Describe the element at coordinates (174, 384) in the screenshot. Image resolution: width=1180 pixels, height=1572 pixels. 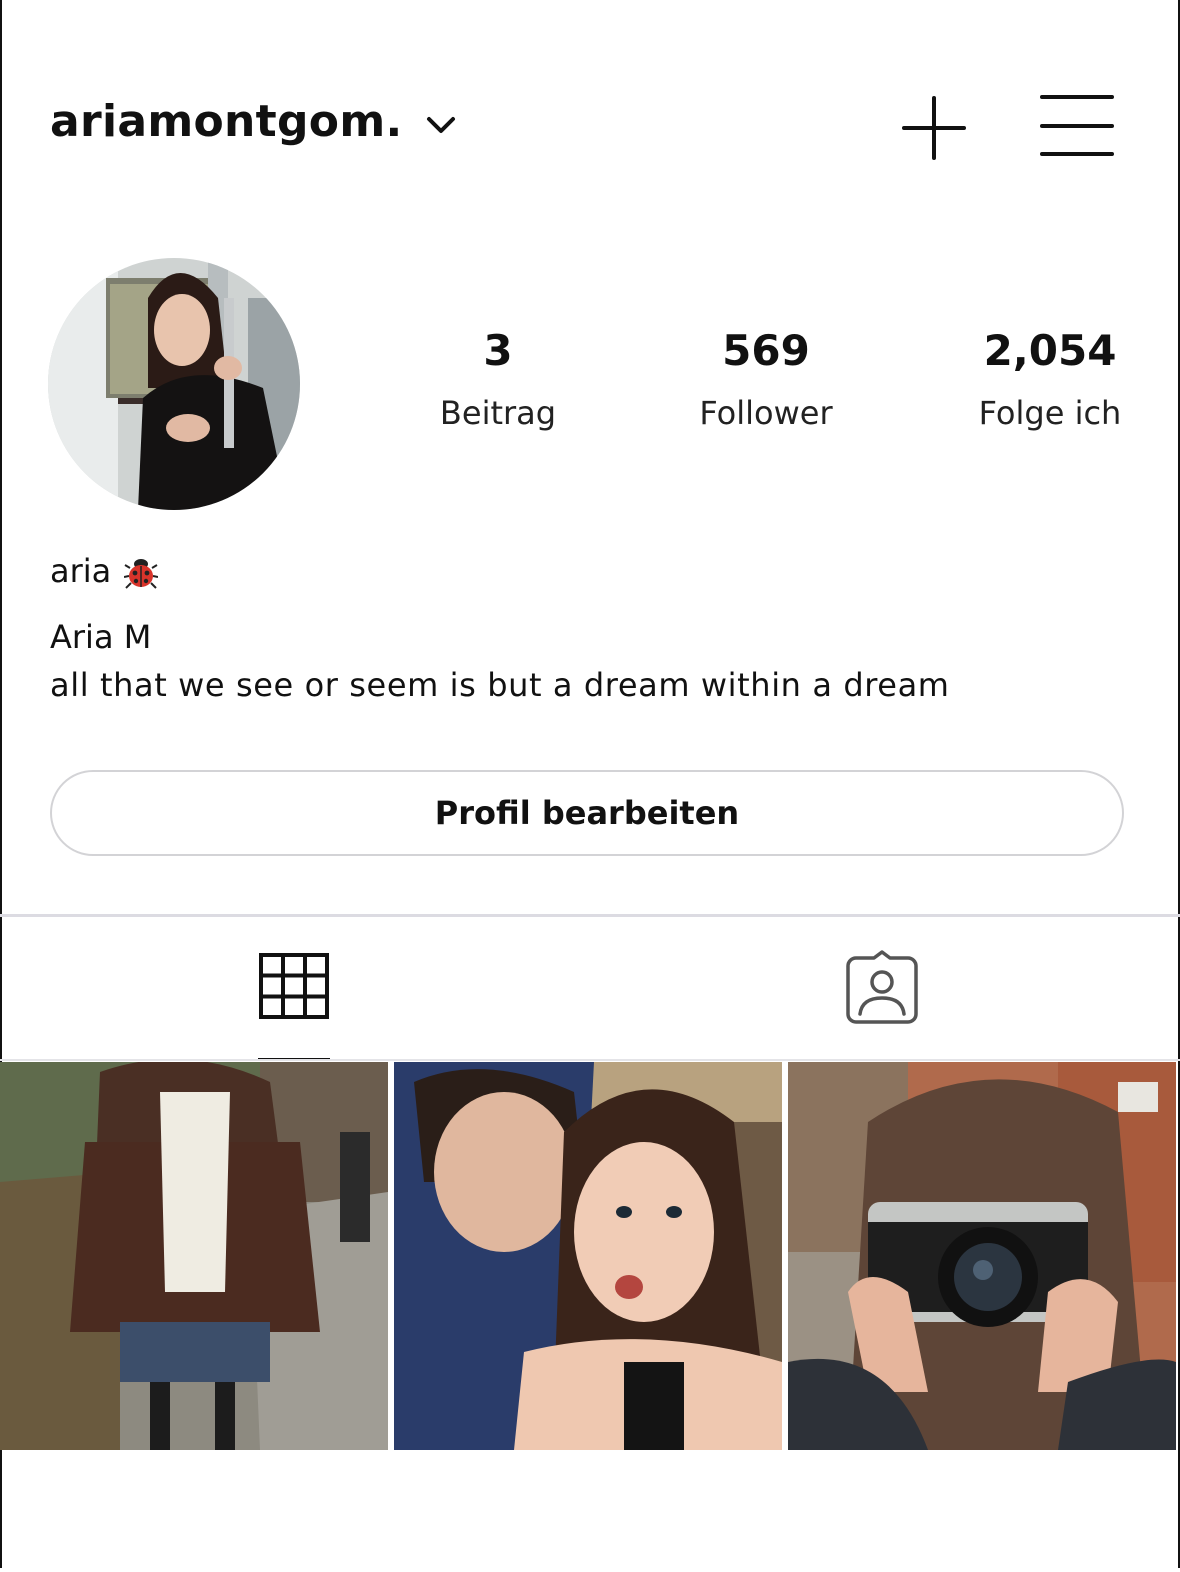
I see `profile-avatar` at that location.